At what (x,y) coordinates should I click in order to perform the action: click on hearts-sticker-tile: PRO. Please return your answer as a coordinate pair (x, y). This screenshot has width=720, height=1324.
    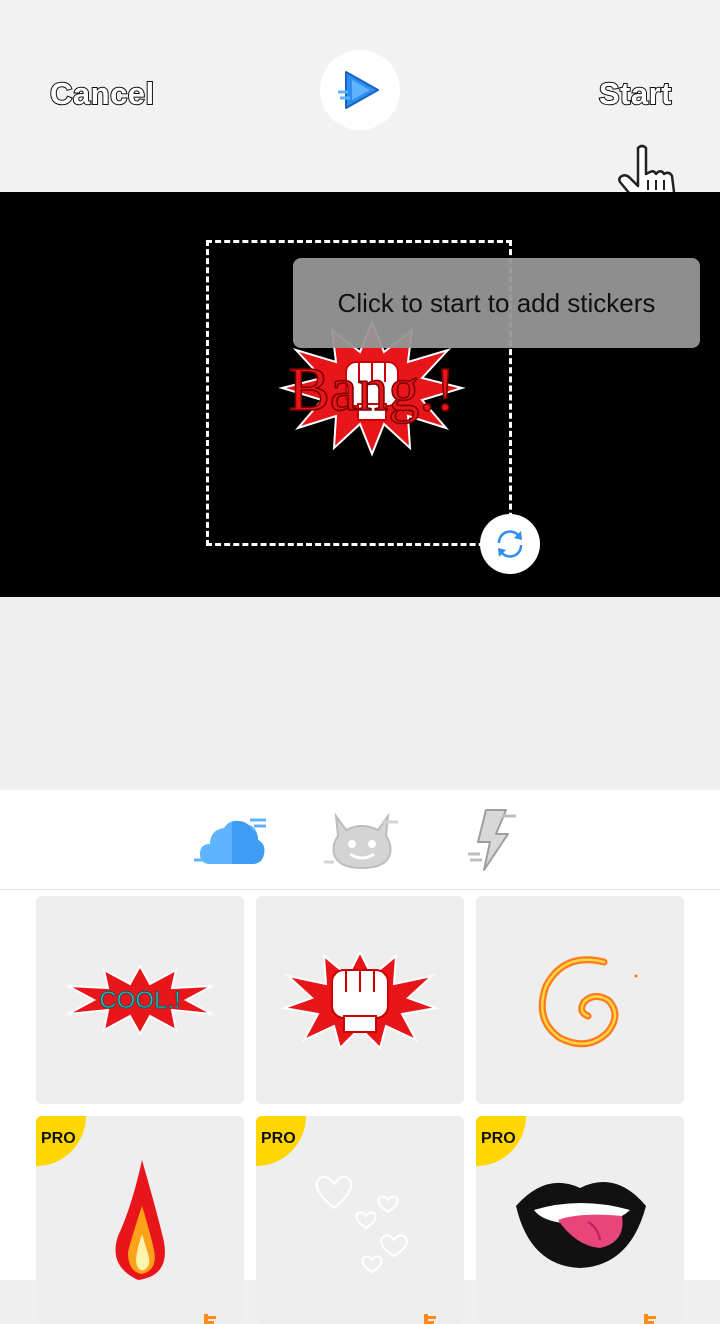
    Looking at the image, I should click on (360, 1220).